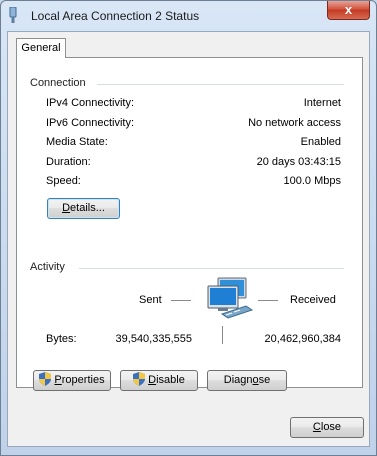 This screenshot has width=377, height=456. Describe the element at coordinates (230, 298) in the screenshot. I see `network-computers-icon` at that location.